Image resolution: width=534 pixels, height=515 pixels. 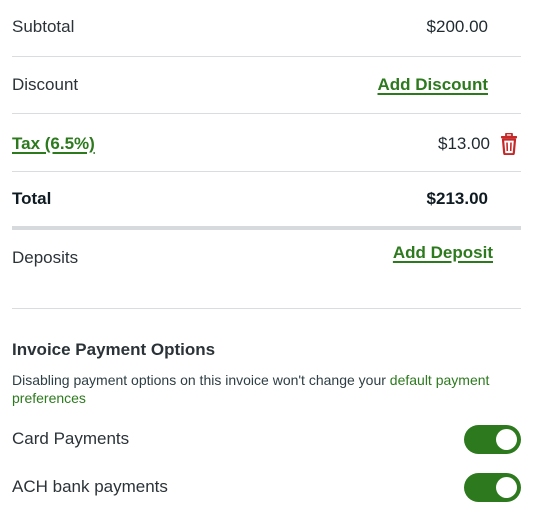 I want to click on tax-value-group: $13.00, so click(x=479, y=144).